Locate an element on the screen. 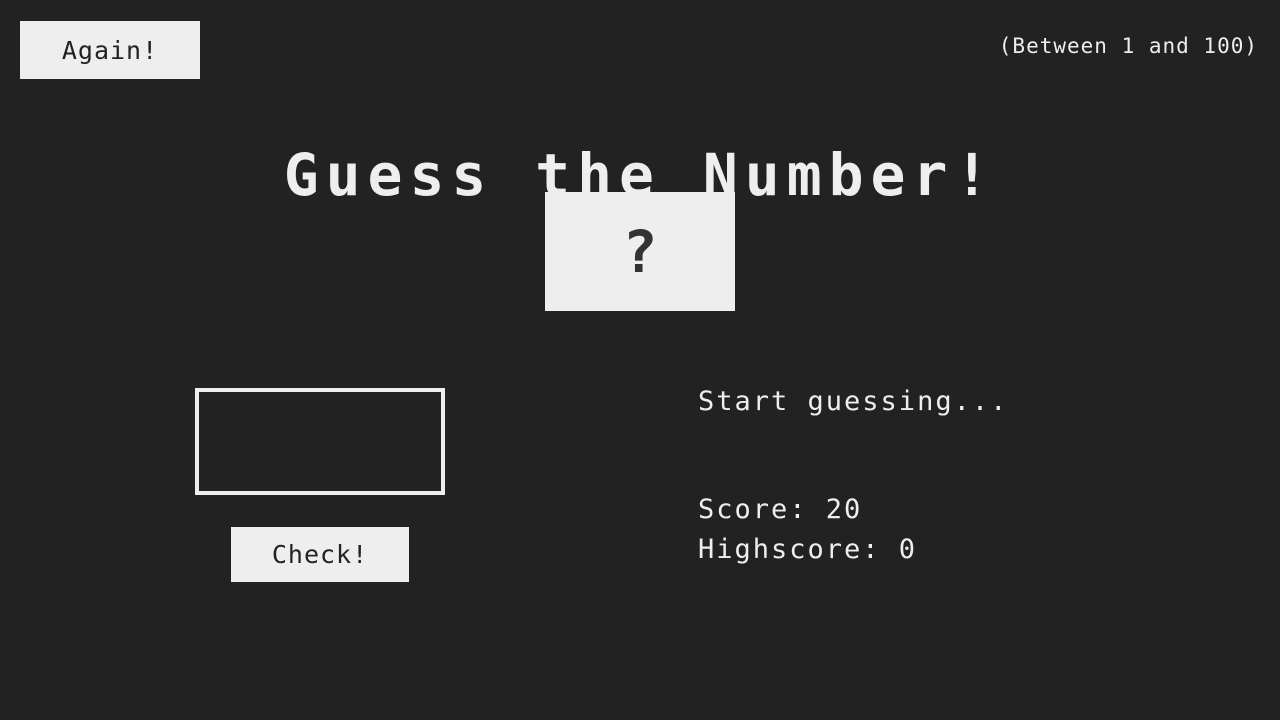 Image resolution: width=1280 pixels, height=720 pixels. score-label: Score: 20 is located at coordinates (780, 509).